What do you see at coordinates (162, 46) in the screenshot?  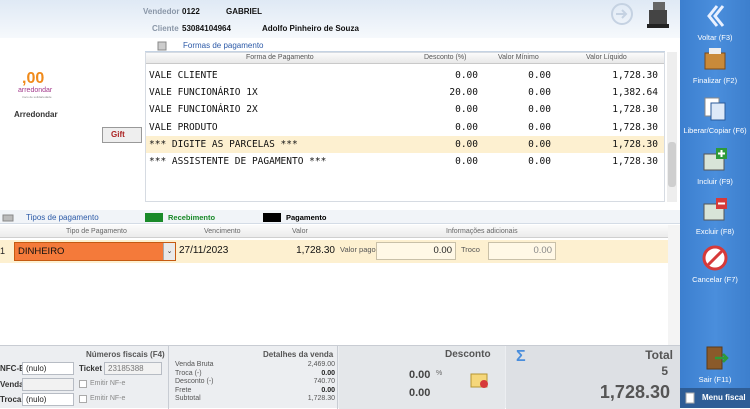 I see `document-icon` at bounding box center [162, 46].